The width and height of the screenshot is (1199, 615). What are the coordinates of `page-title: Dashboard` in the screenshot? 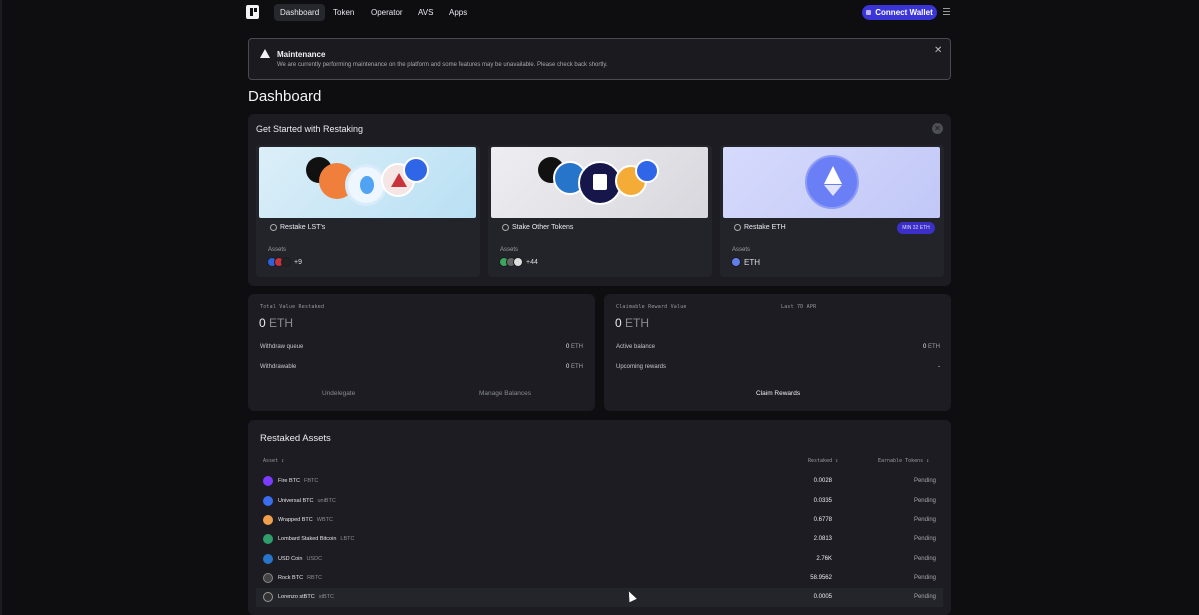 It's located at (285, 96).